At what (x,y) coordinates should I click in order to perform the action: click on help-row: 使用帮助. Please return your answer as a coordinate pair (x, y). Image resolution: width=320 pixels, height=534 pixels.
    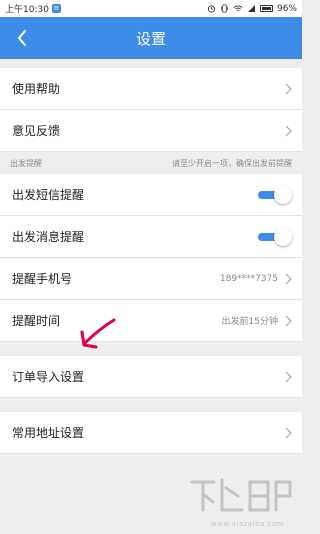
    Looking at the image, I should click on (151, 89).